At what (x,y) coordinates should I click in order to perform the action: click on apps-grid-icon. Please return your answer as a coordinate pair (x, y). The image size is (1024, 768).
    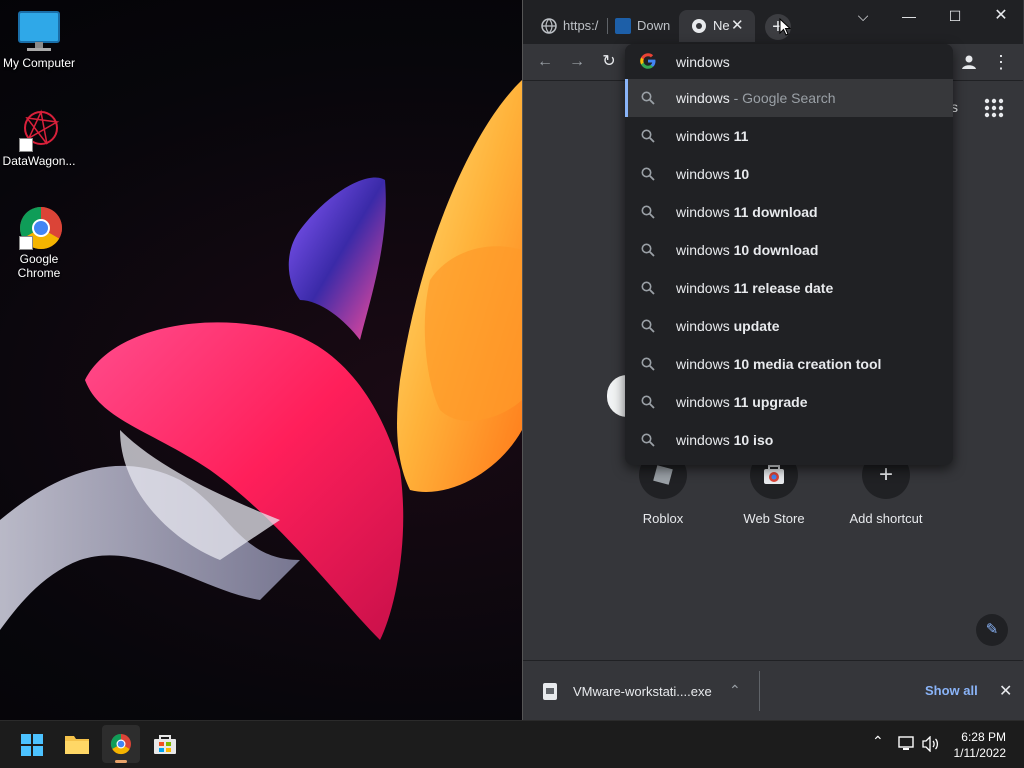
    Looking at the image, I should click on (994, 108).